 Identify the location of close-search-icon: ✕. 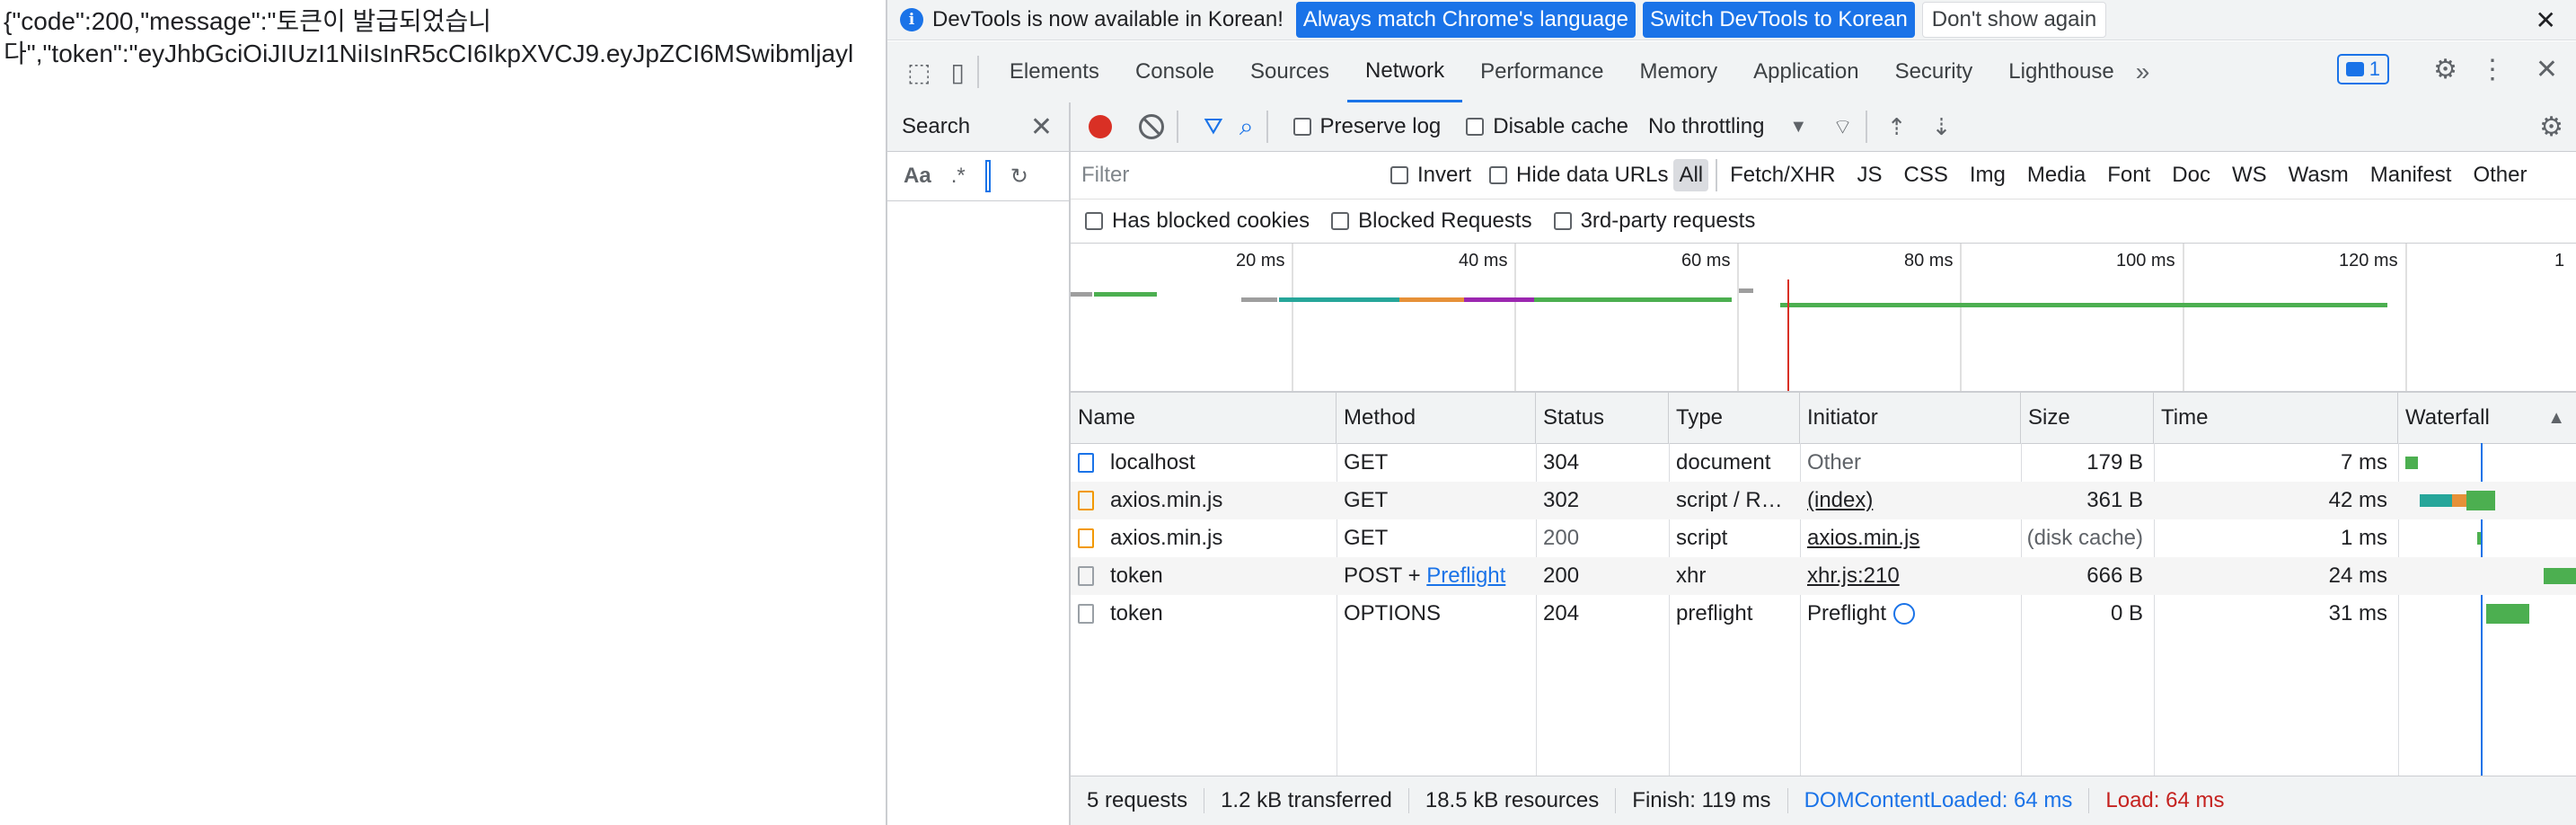
(1041, 127).